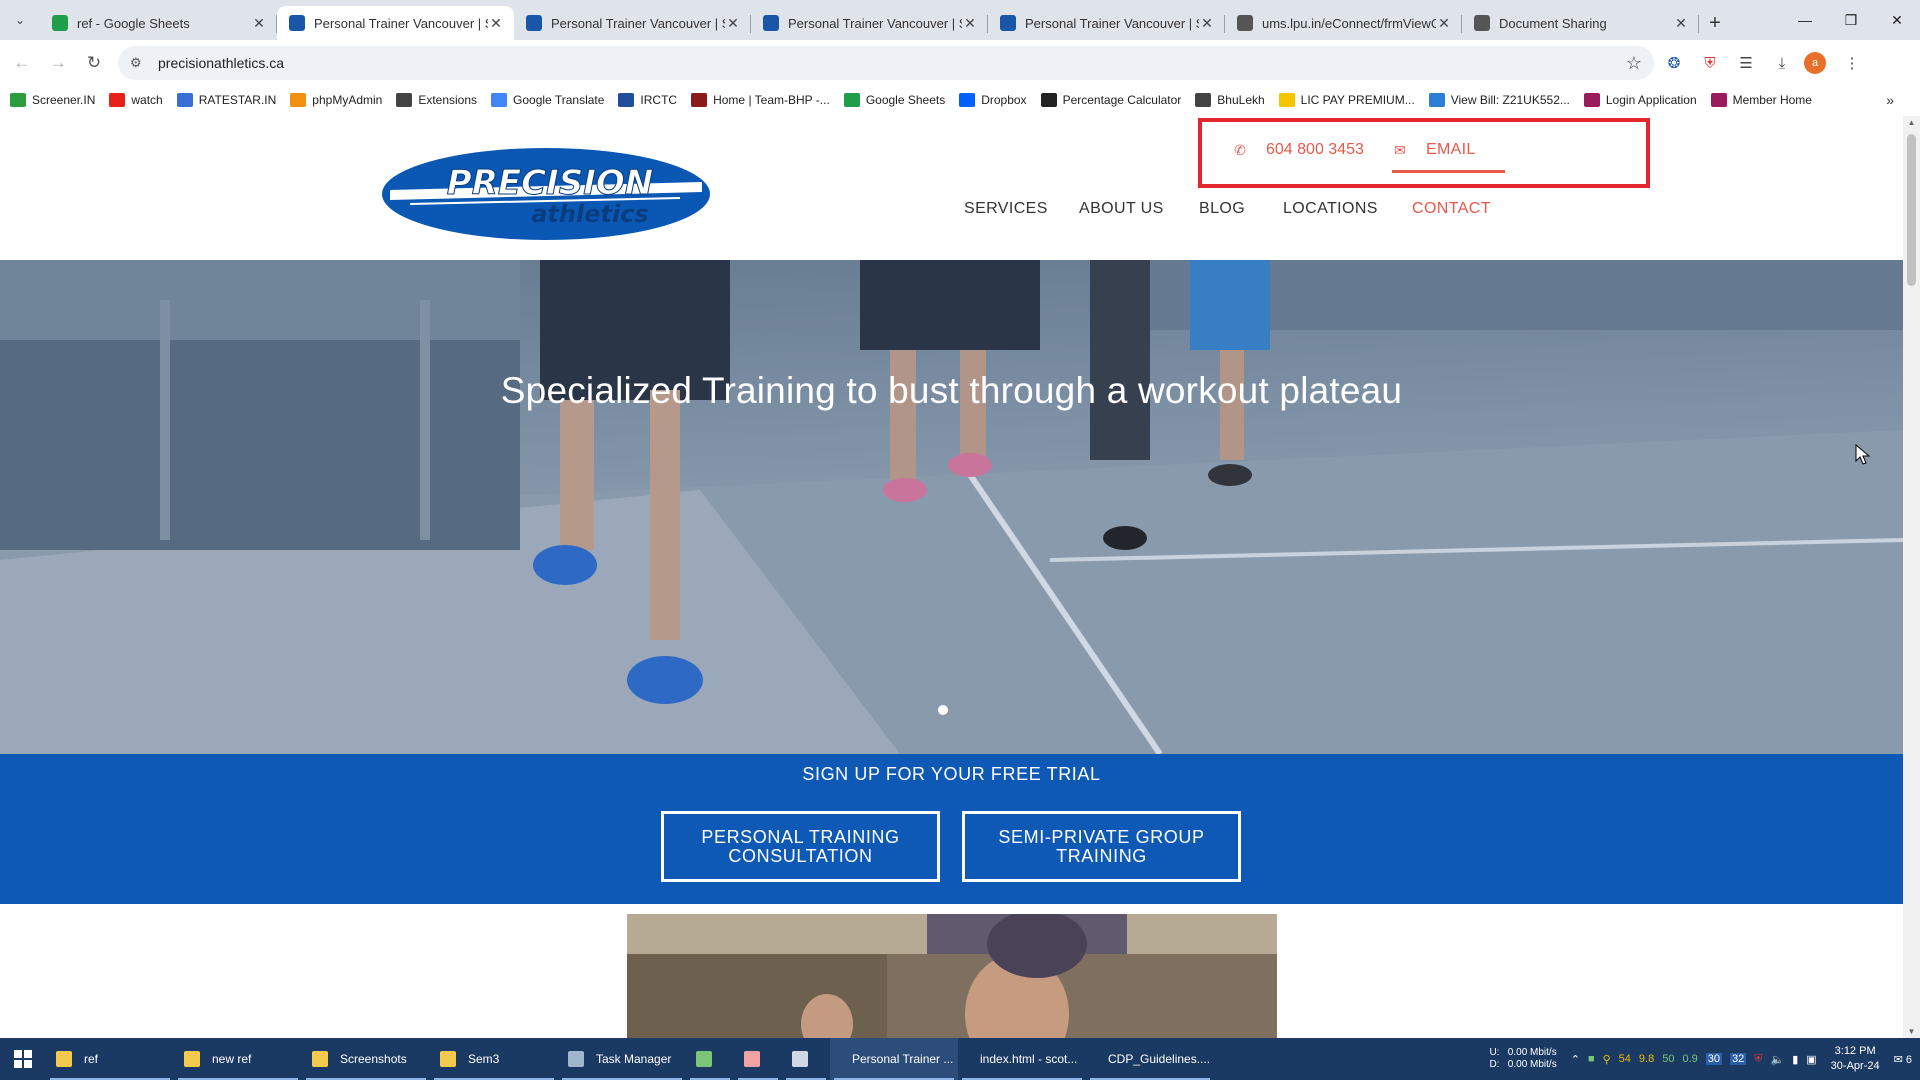 This screenshot has width=1920, height=1080. Describe the element at coordinates (238, 1059) in the screenshot. I see `taskbar-item: new ref` at that location.